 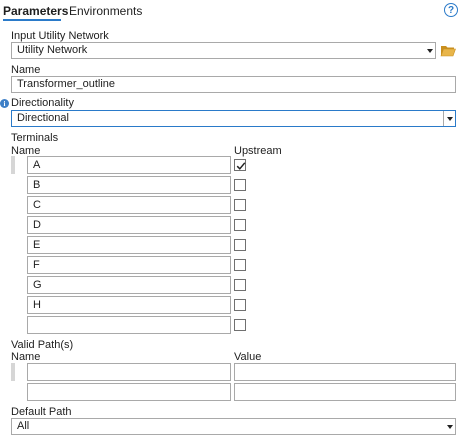 What do you see at coordinates (105, 11) in the screenshot?
I see `tab-environments: Environments` at bounding box center [105, 11].